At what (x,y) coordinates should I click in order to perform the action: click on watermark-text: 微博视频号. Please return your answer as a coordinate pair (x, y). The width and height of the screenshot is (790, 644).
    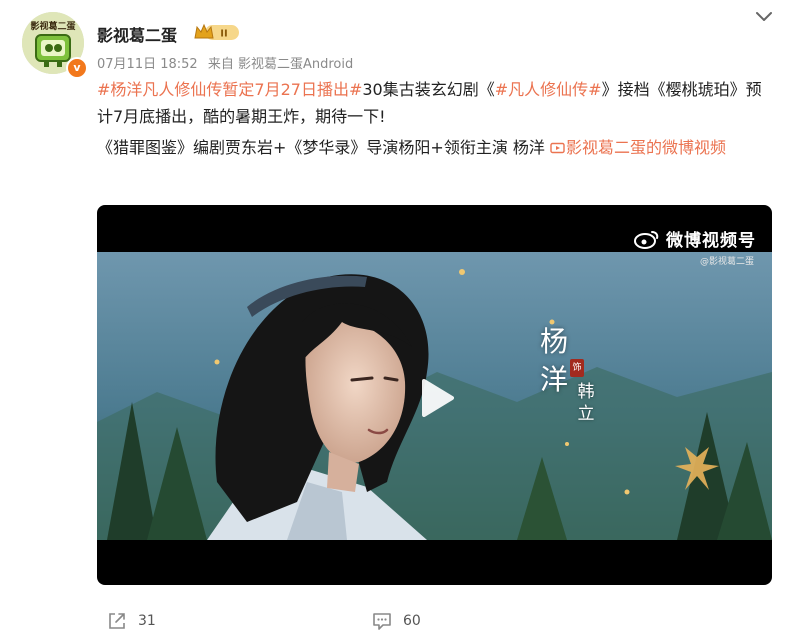
    Looking at the image, I should click on (711, 241).